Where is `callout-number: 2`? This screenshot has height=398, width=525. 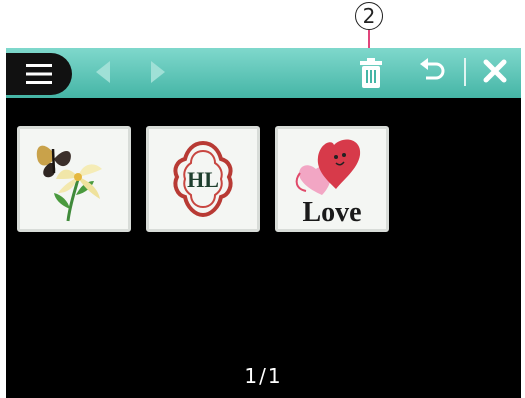
callout-number: 2 is located at coordinates (369, 16).